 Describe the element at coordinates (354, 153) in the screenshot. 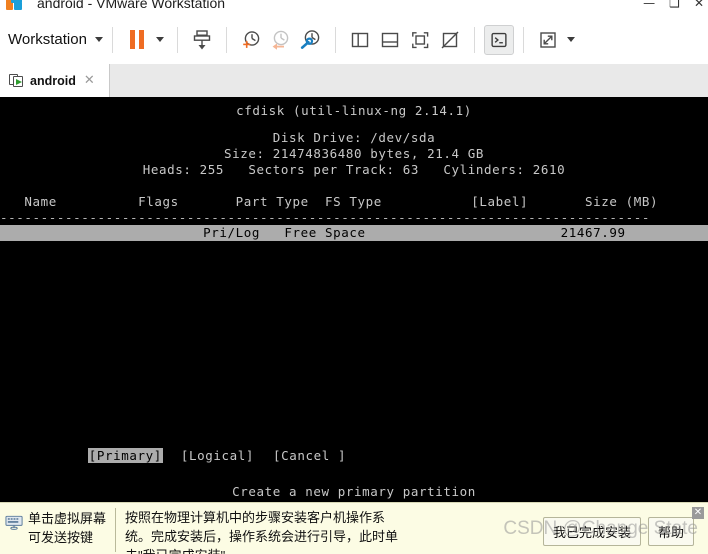

I see `disk-size-line: Size: 21474836480 bytes, 21.4 GB` at that location.